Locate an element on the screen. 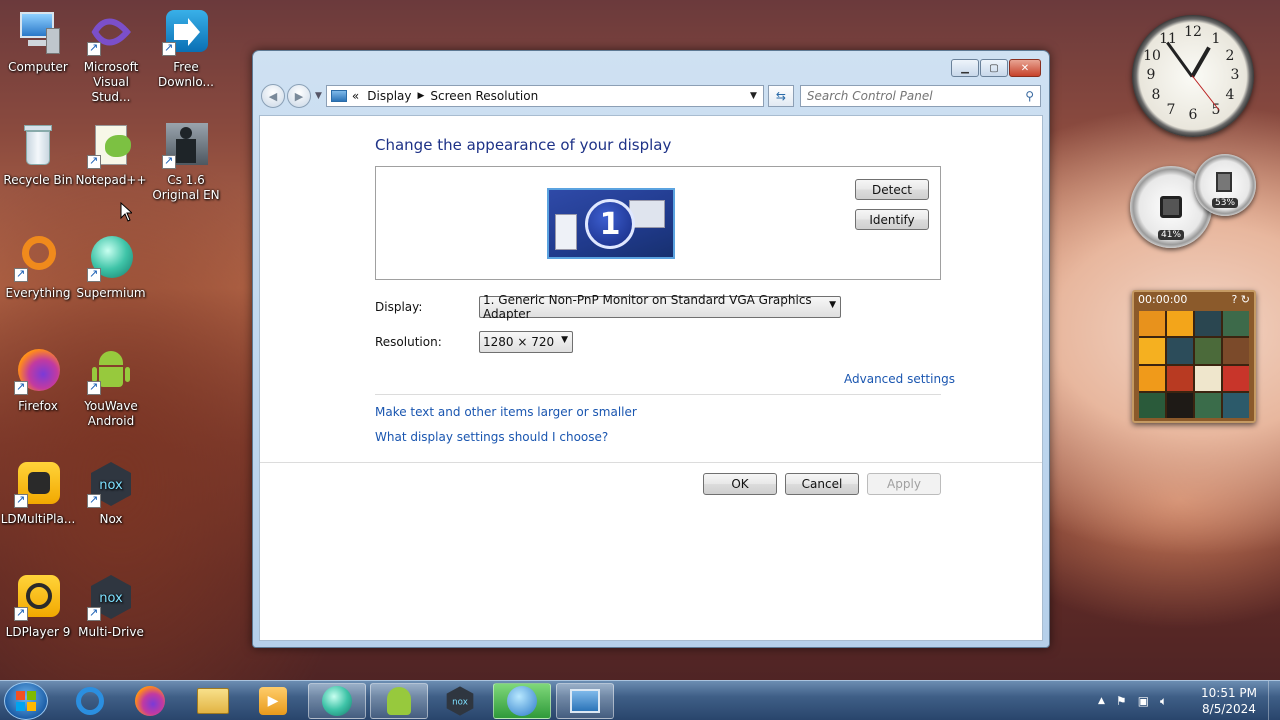 This screenshot has width=1280, height=720. refresh-icon: ⇆ is located at coordinates (780, 96).